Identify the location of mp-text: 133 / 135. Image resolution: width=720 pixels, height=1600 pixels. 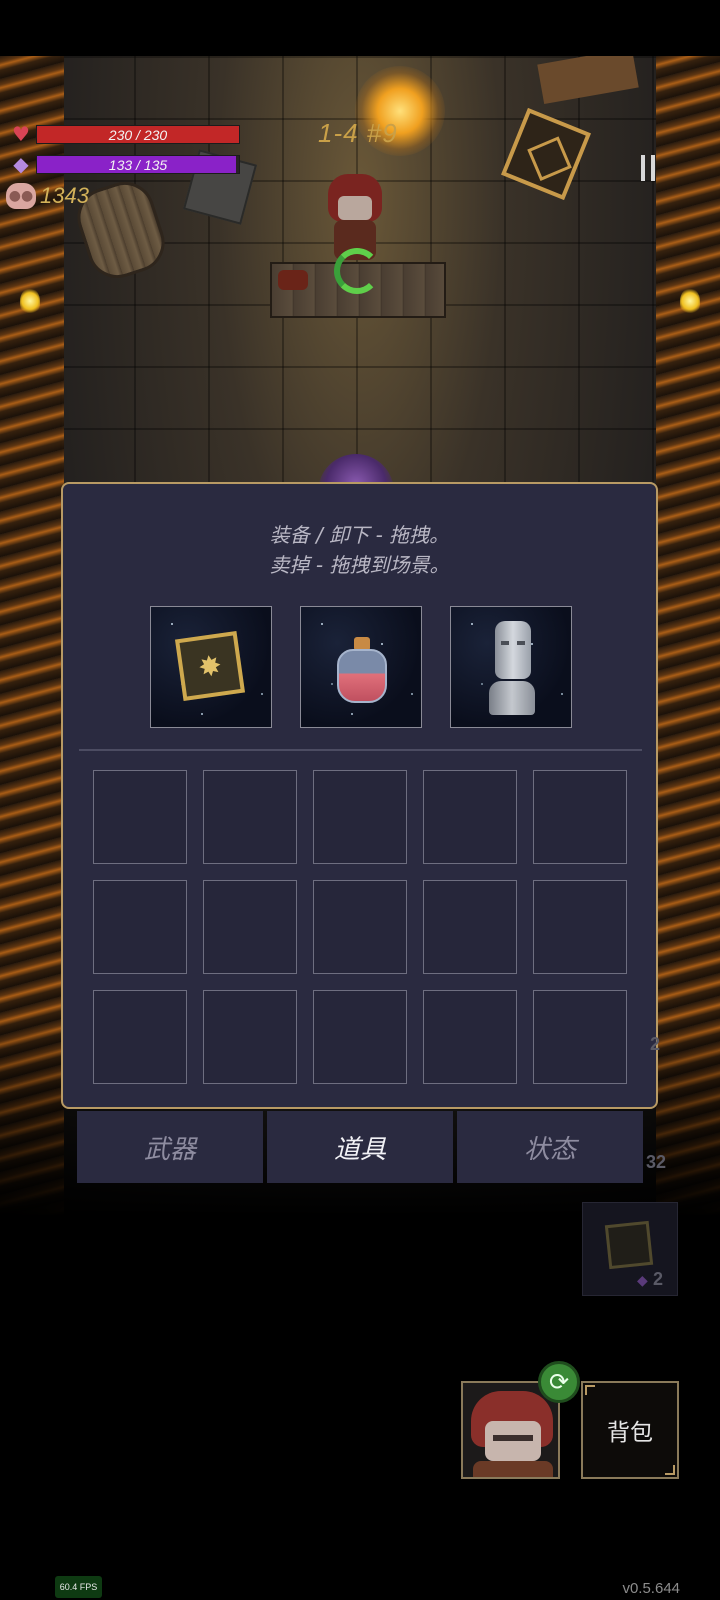
(138, 164).